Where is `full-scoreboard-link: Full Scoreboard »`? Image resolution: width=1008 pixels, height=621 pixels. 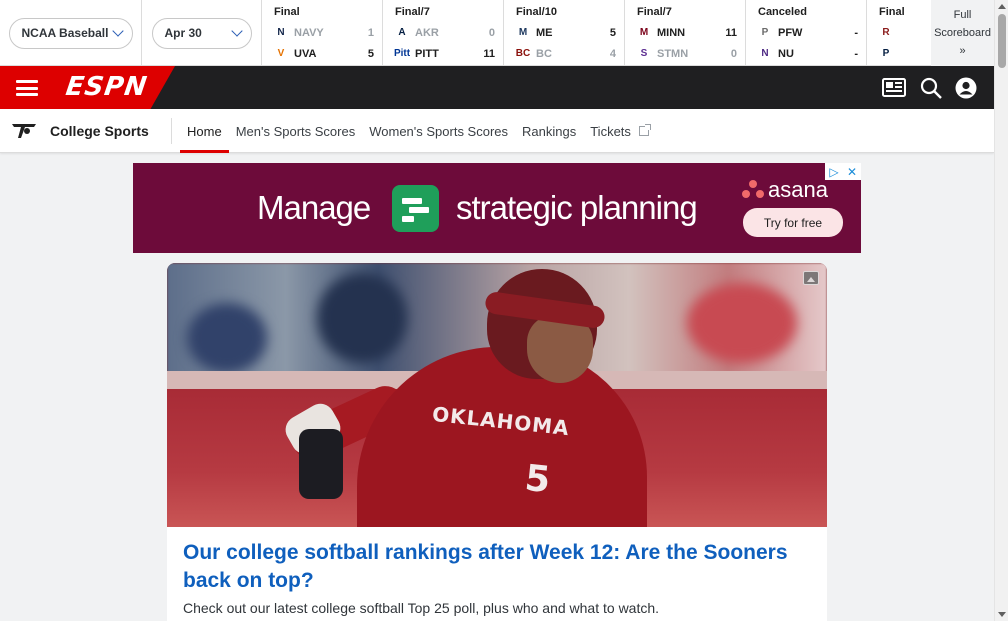
full-scoreboard-link: Full Scoreboard » is located at coordinates (962, 33).